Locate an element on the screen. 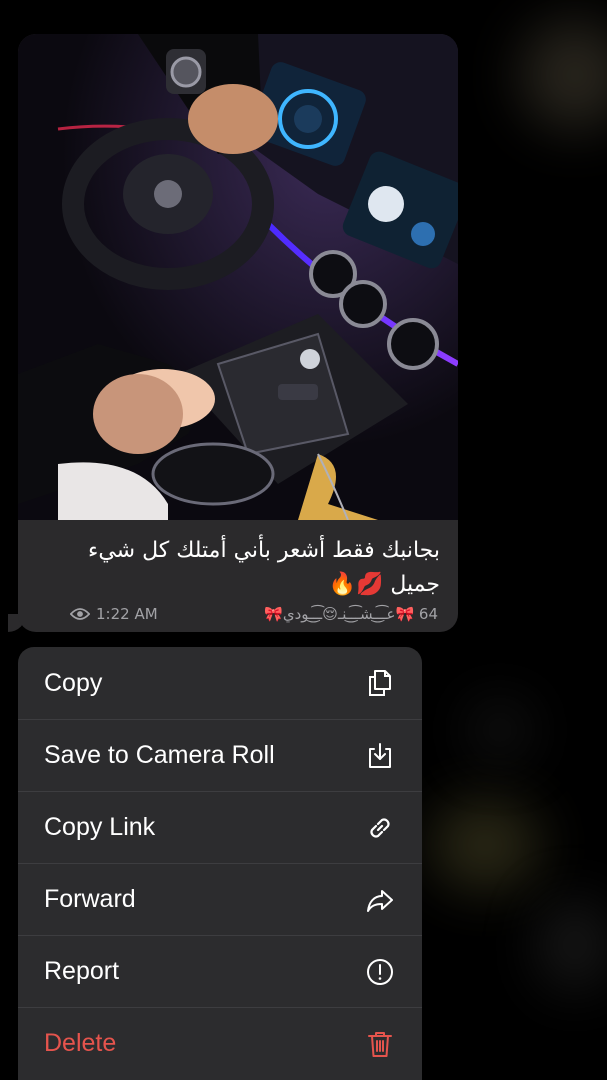  menu-item-report: Report is located at coordinates (220, 971).